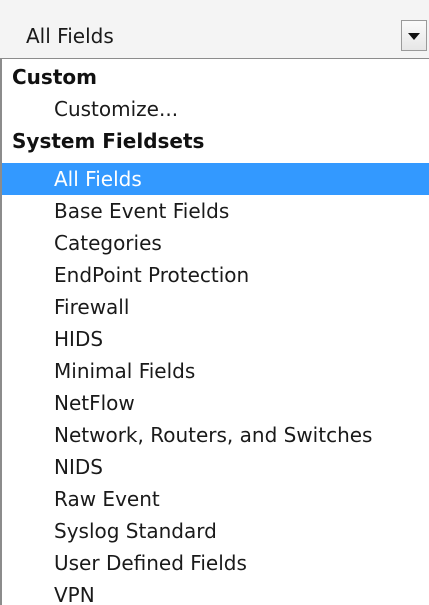 The width and height of the screenshot is (429, 605). I want to click on option-vpn: VPN, so click(215, 592).